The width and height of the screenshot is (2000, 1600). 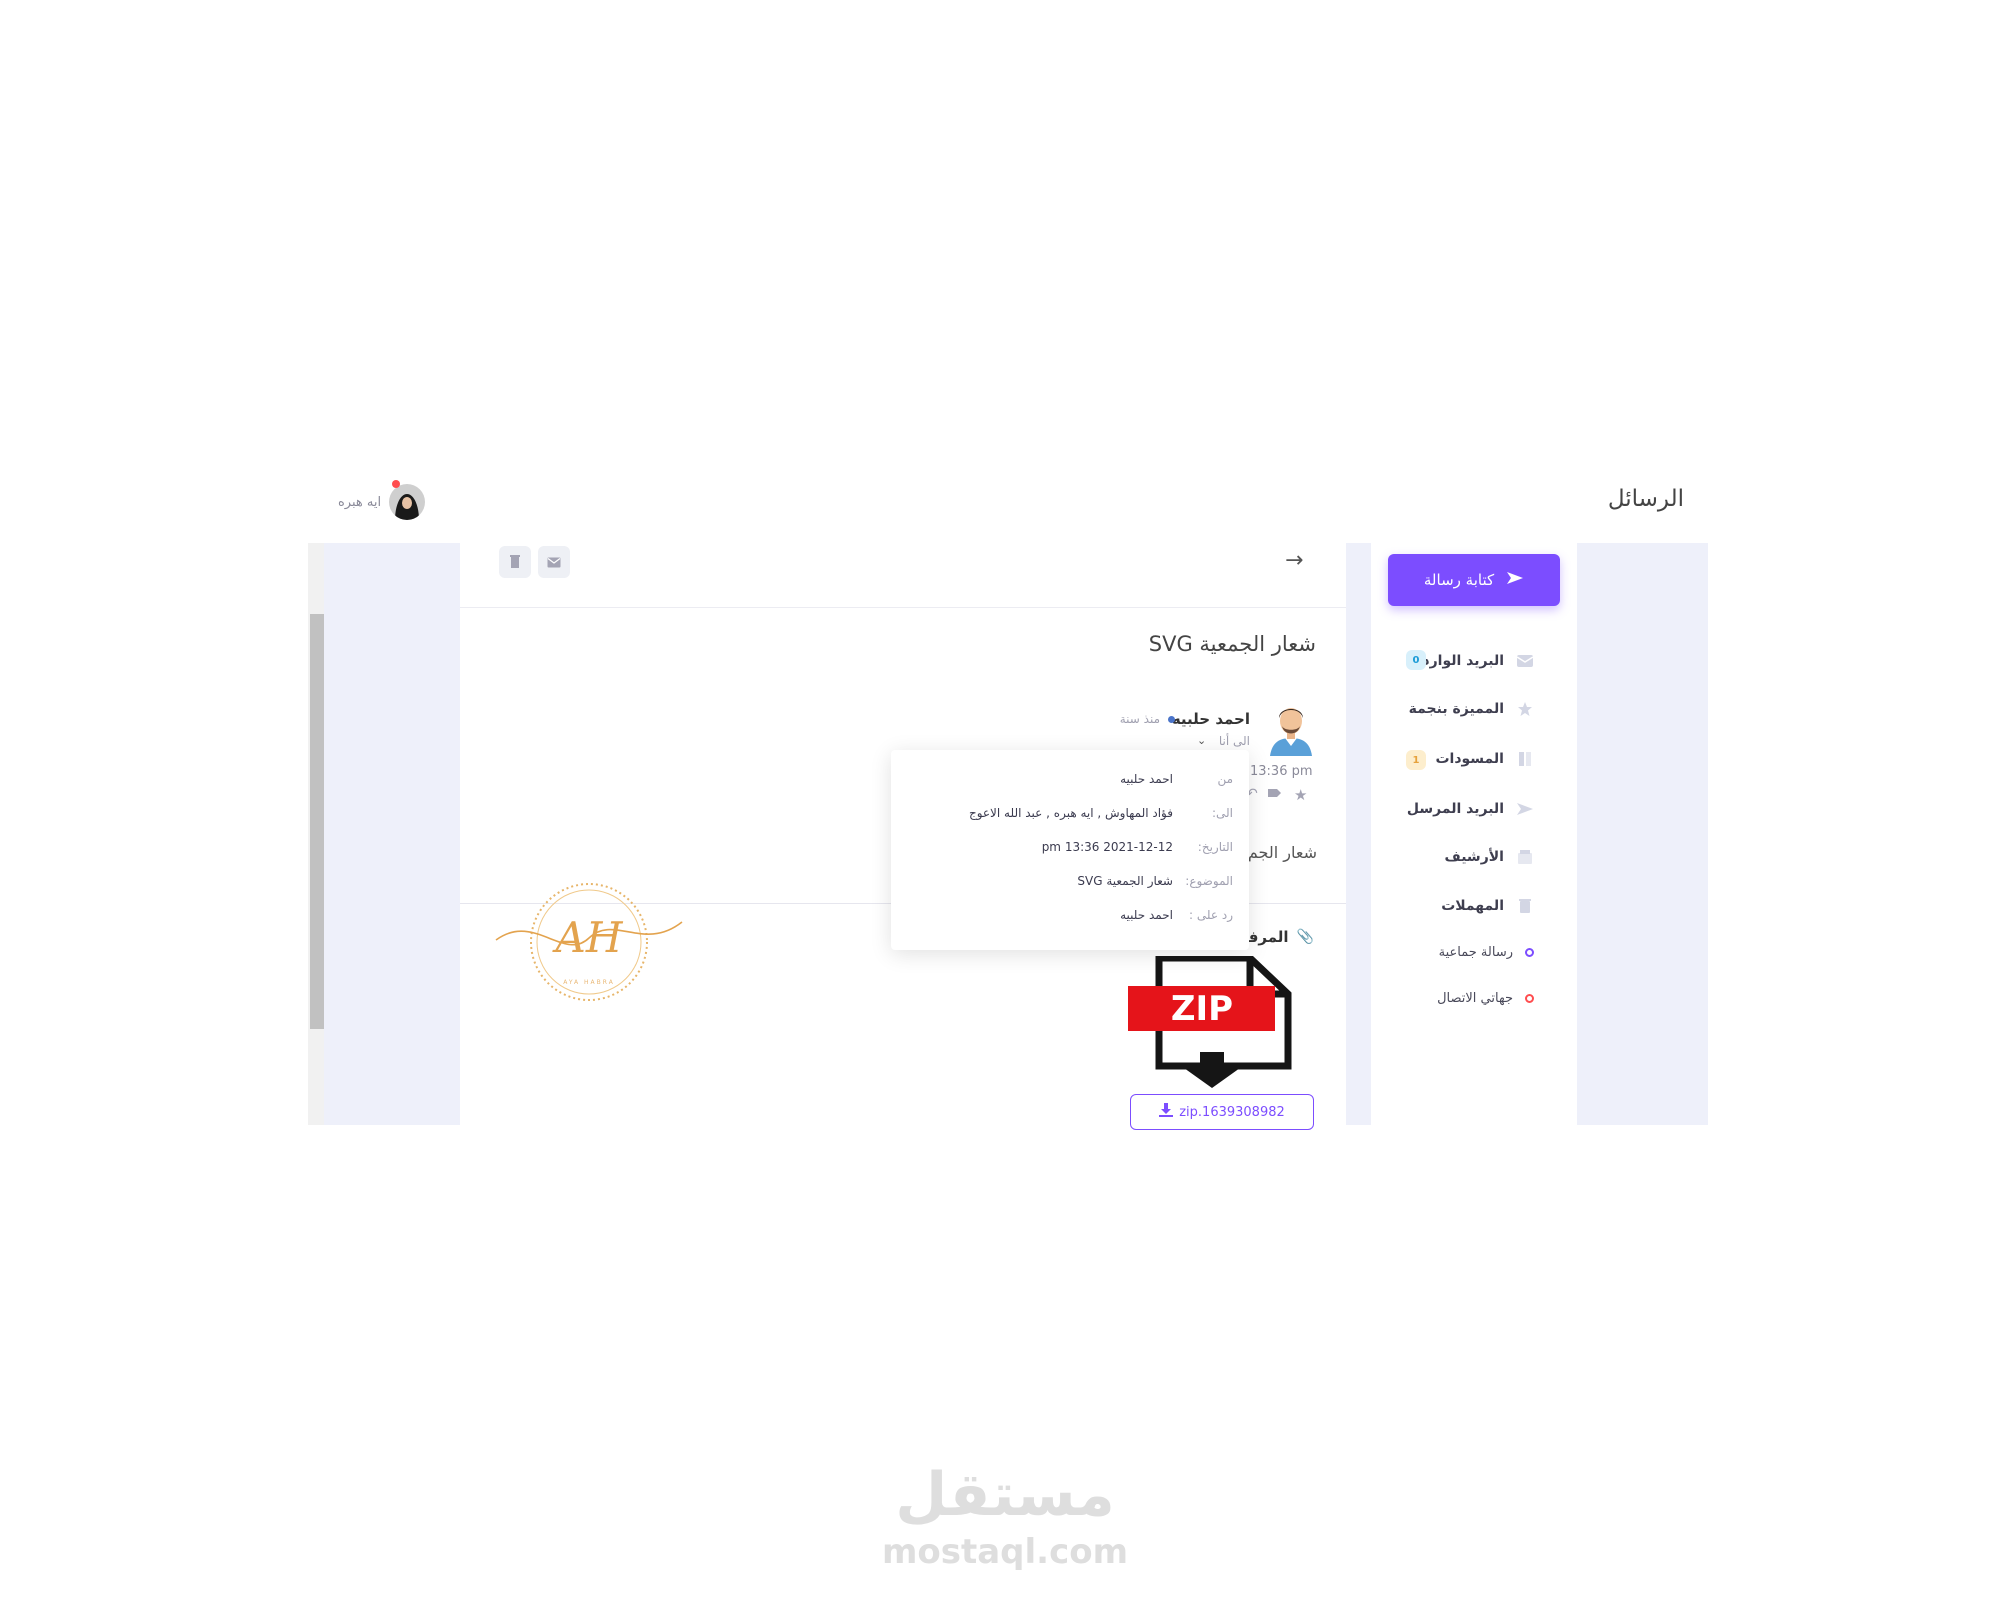 What do you see at coordinates (1215, 847) in the screenshot?
I see `detail-label: التاريخ:` at bounding box center [1215, 847].